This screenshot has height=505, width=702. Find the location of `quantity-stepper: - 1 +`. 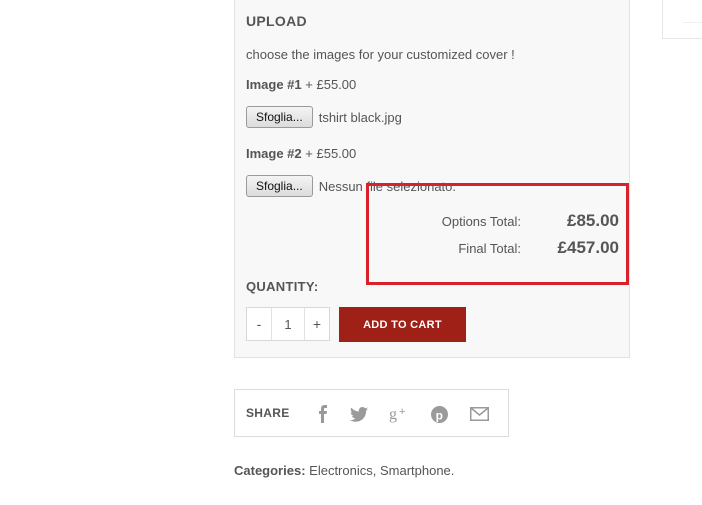

quantity-stepper: - 1 + is located at coordinates (288, 324).